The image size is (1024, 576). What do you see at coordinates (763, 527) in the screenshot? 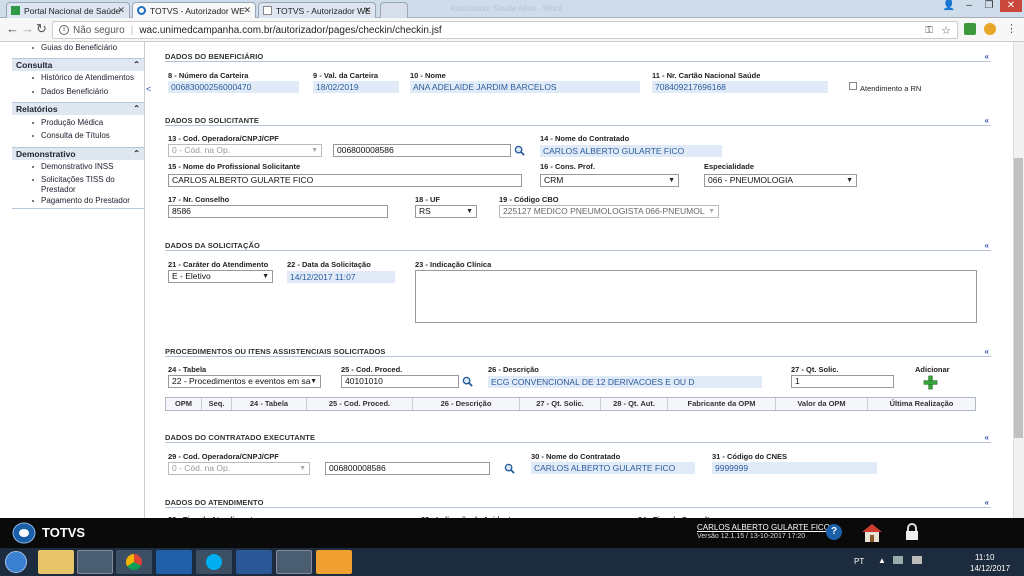
I see `footer-user: CARLOS ALBERTO GULARTE FICO` at bounding box center [763, 527].